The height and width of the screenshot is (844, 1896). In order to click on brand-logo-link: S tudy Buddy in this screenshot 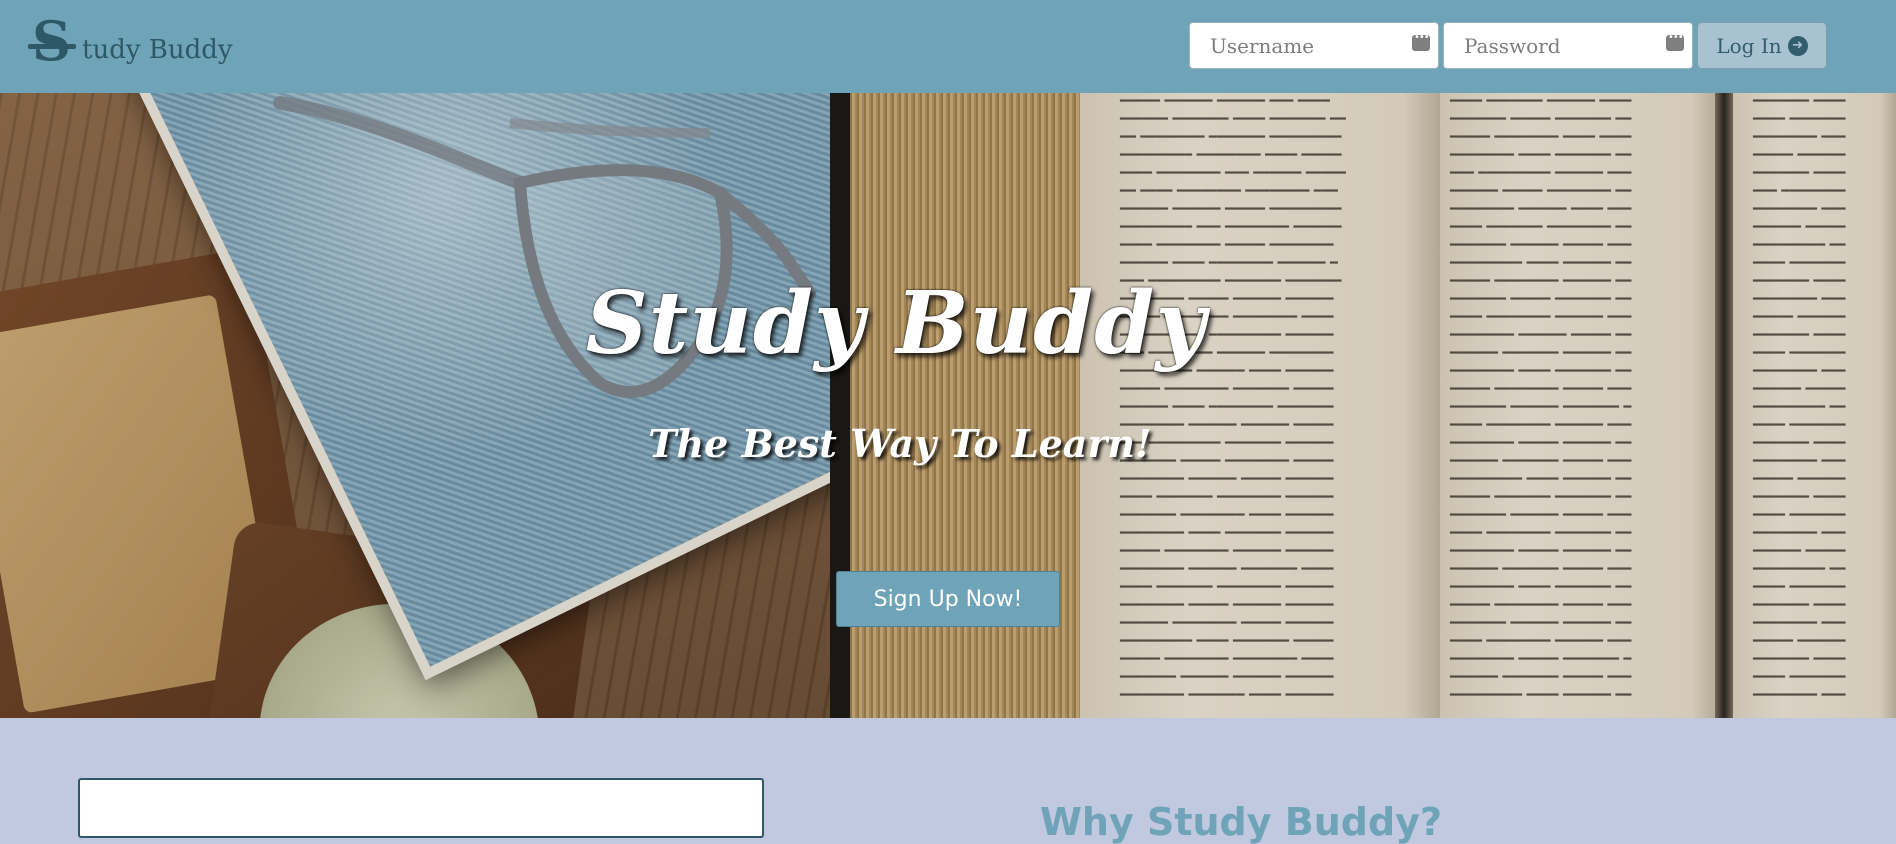, I will do `click(130, 42)`.